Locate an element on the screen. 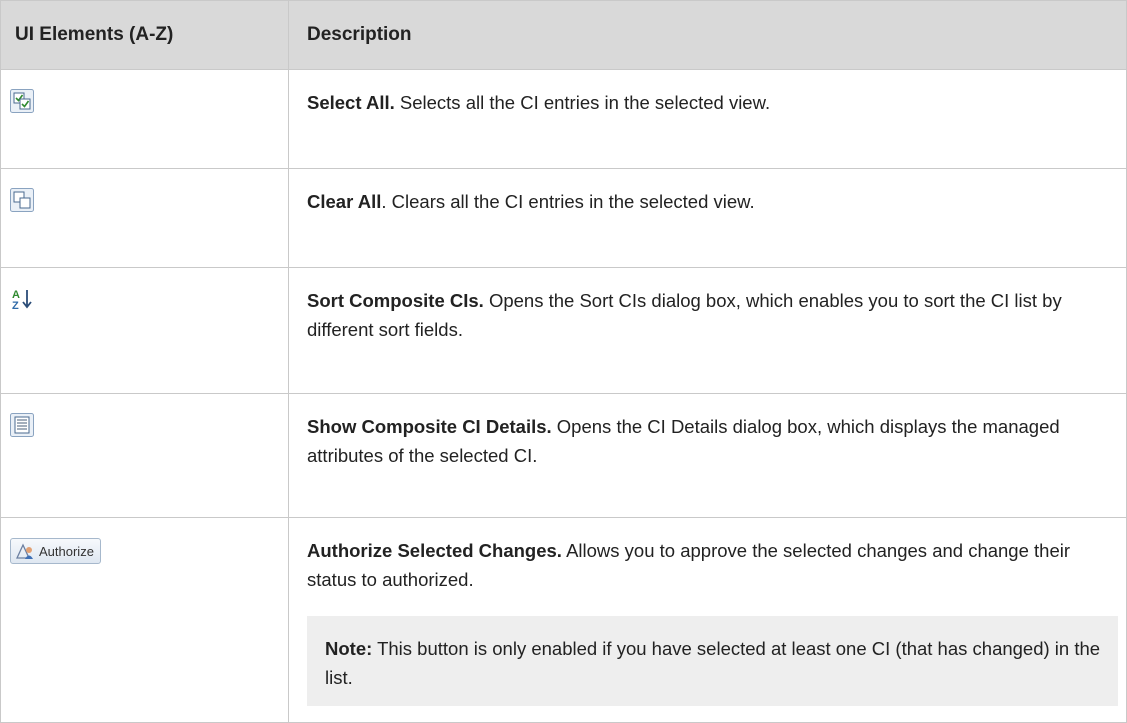 The width and height of the screenshot is (1127, 723). table-header-row: UI Elements (A-Z) Description is located at coordinates (563, 35).